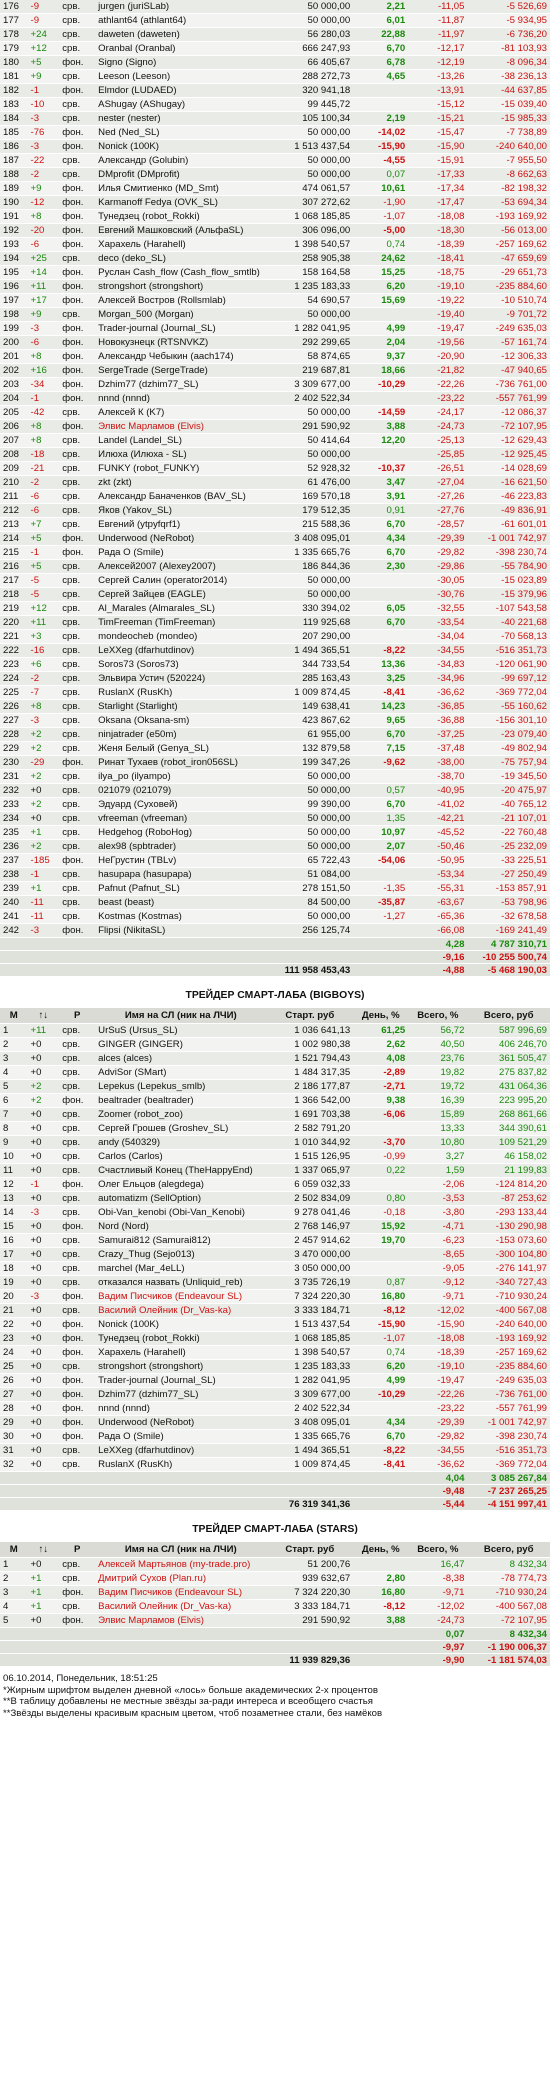  What do you see at coordinates (181, 734) in the screenshot?
I see `trader-name-cell: ninjatrader (e50m)` at bounding box center [181, 734].